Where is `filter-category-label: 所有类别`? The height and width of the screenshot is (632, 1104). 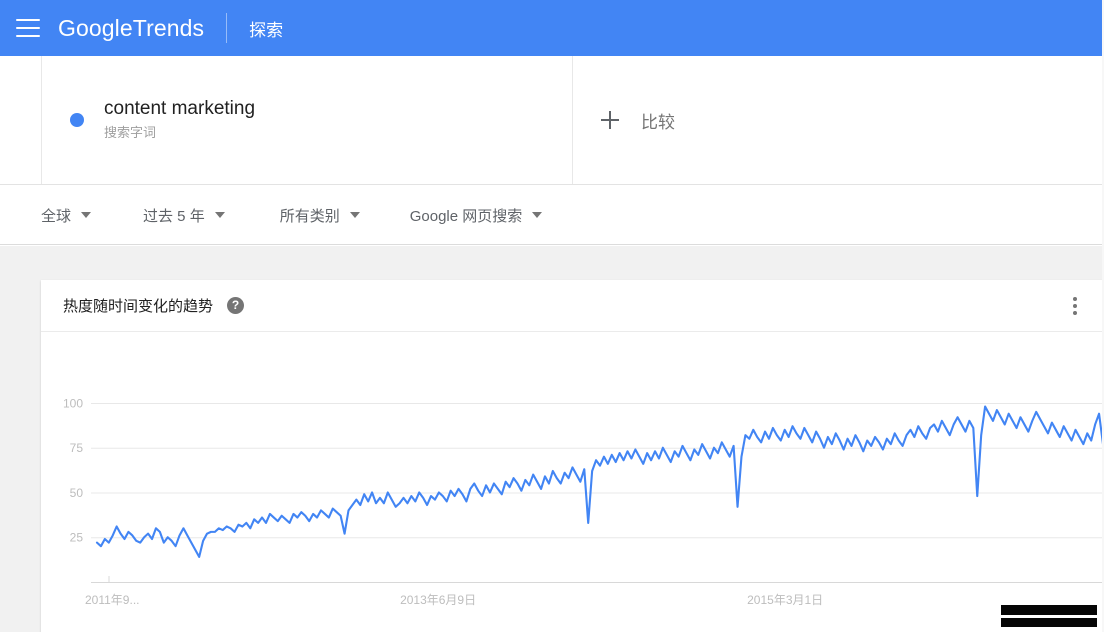
filter-category-label: 所有类别 is located at coordinates (309, 216).